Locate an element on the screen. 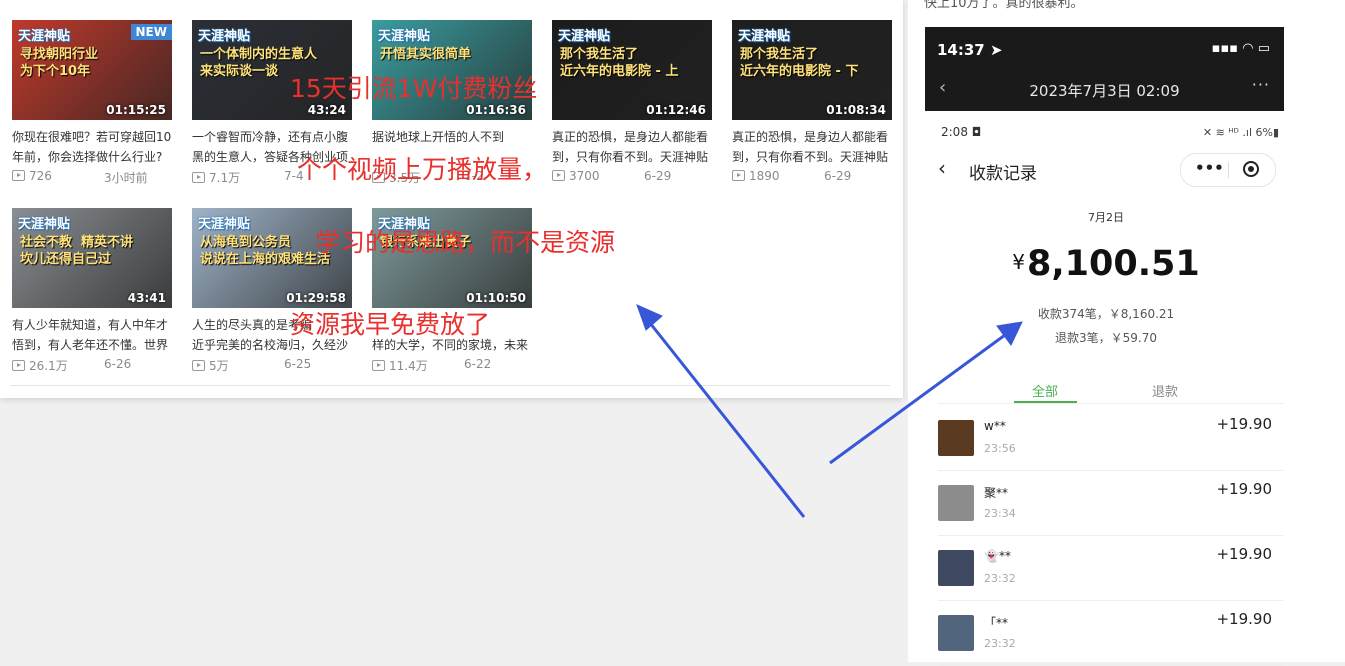 Image resolution: width=1345 pixels, height=666 pixels. annotation-arrows is located at coordinates (829, 411).